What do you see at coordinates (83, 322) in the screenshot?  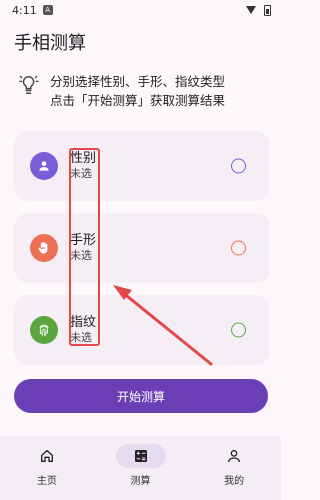 I see `option-title: 指纹` at bounding box center [83, 322].